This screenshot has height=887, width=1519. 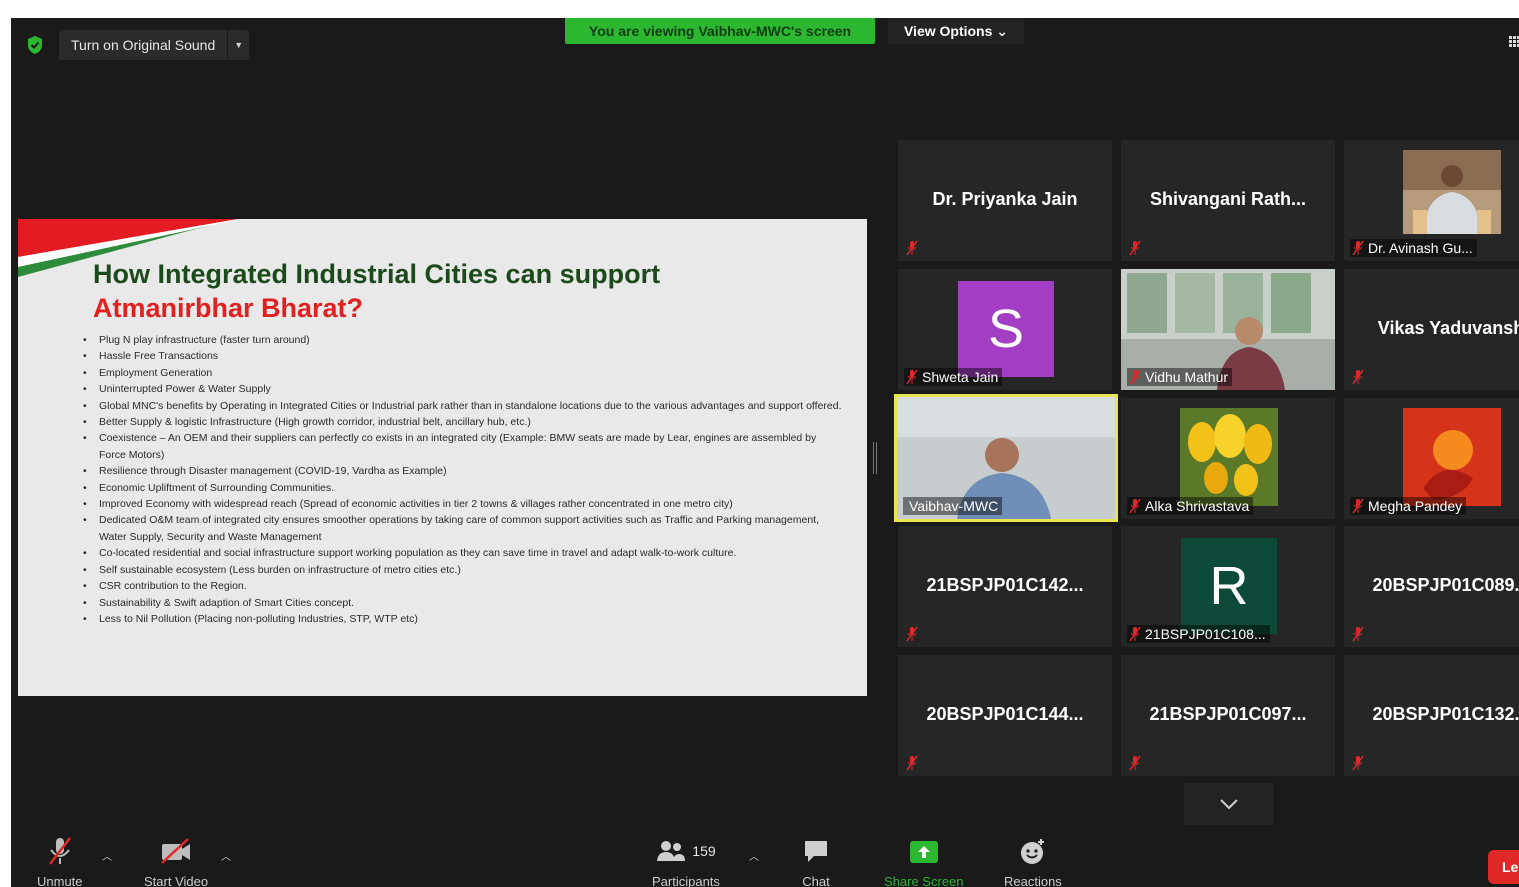 What do you see at coordinates (686, 861) in the screenshot?
I see `participants-button: 159 Participants` at bounding box center [686, 861].